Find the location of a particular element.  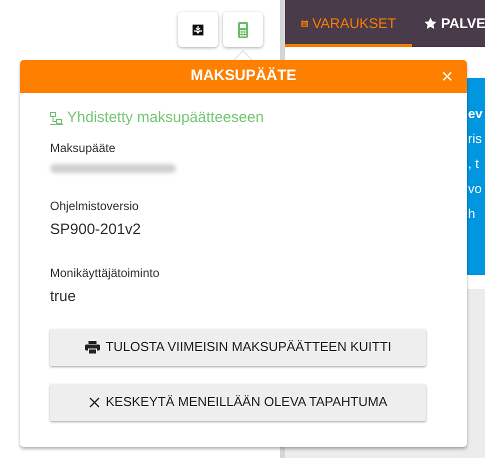

notice-text: ris is located at coordinates (475, 139).